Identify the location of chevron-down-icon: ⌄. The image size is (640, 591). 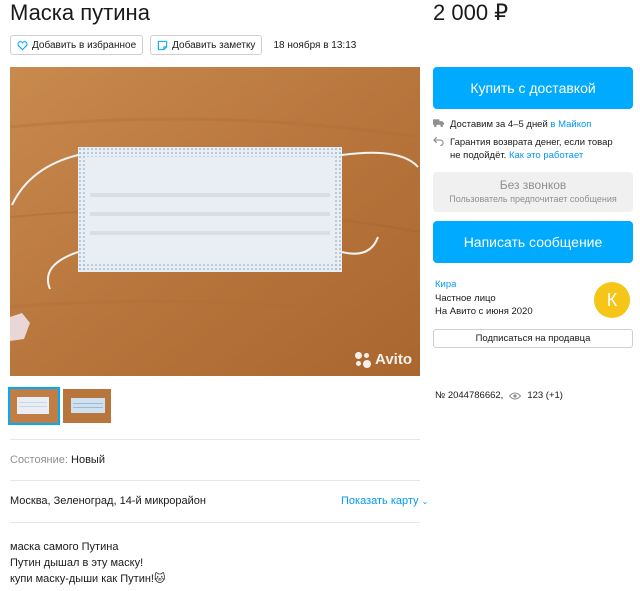
(425, 501).